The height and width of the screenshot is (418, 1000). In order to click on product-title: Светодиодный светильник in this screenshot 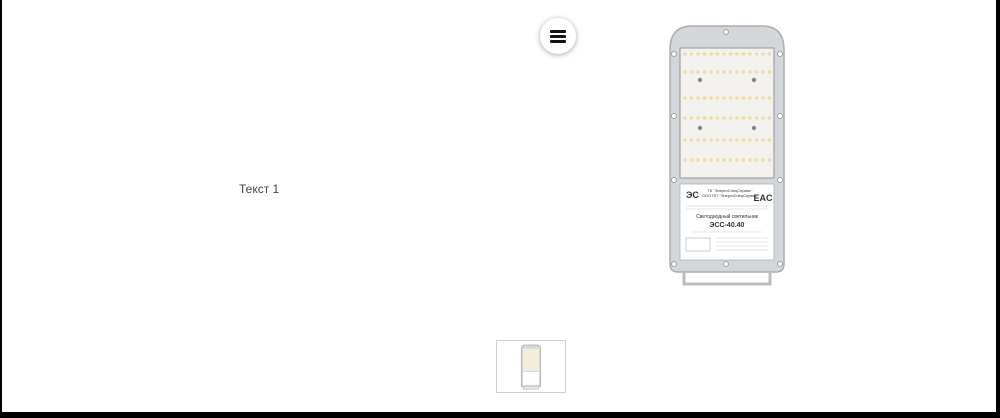, I will do `click(727, 216)`.